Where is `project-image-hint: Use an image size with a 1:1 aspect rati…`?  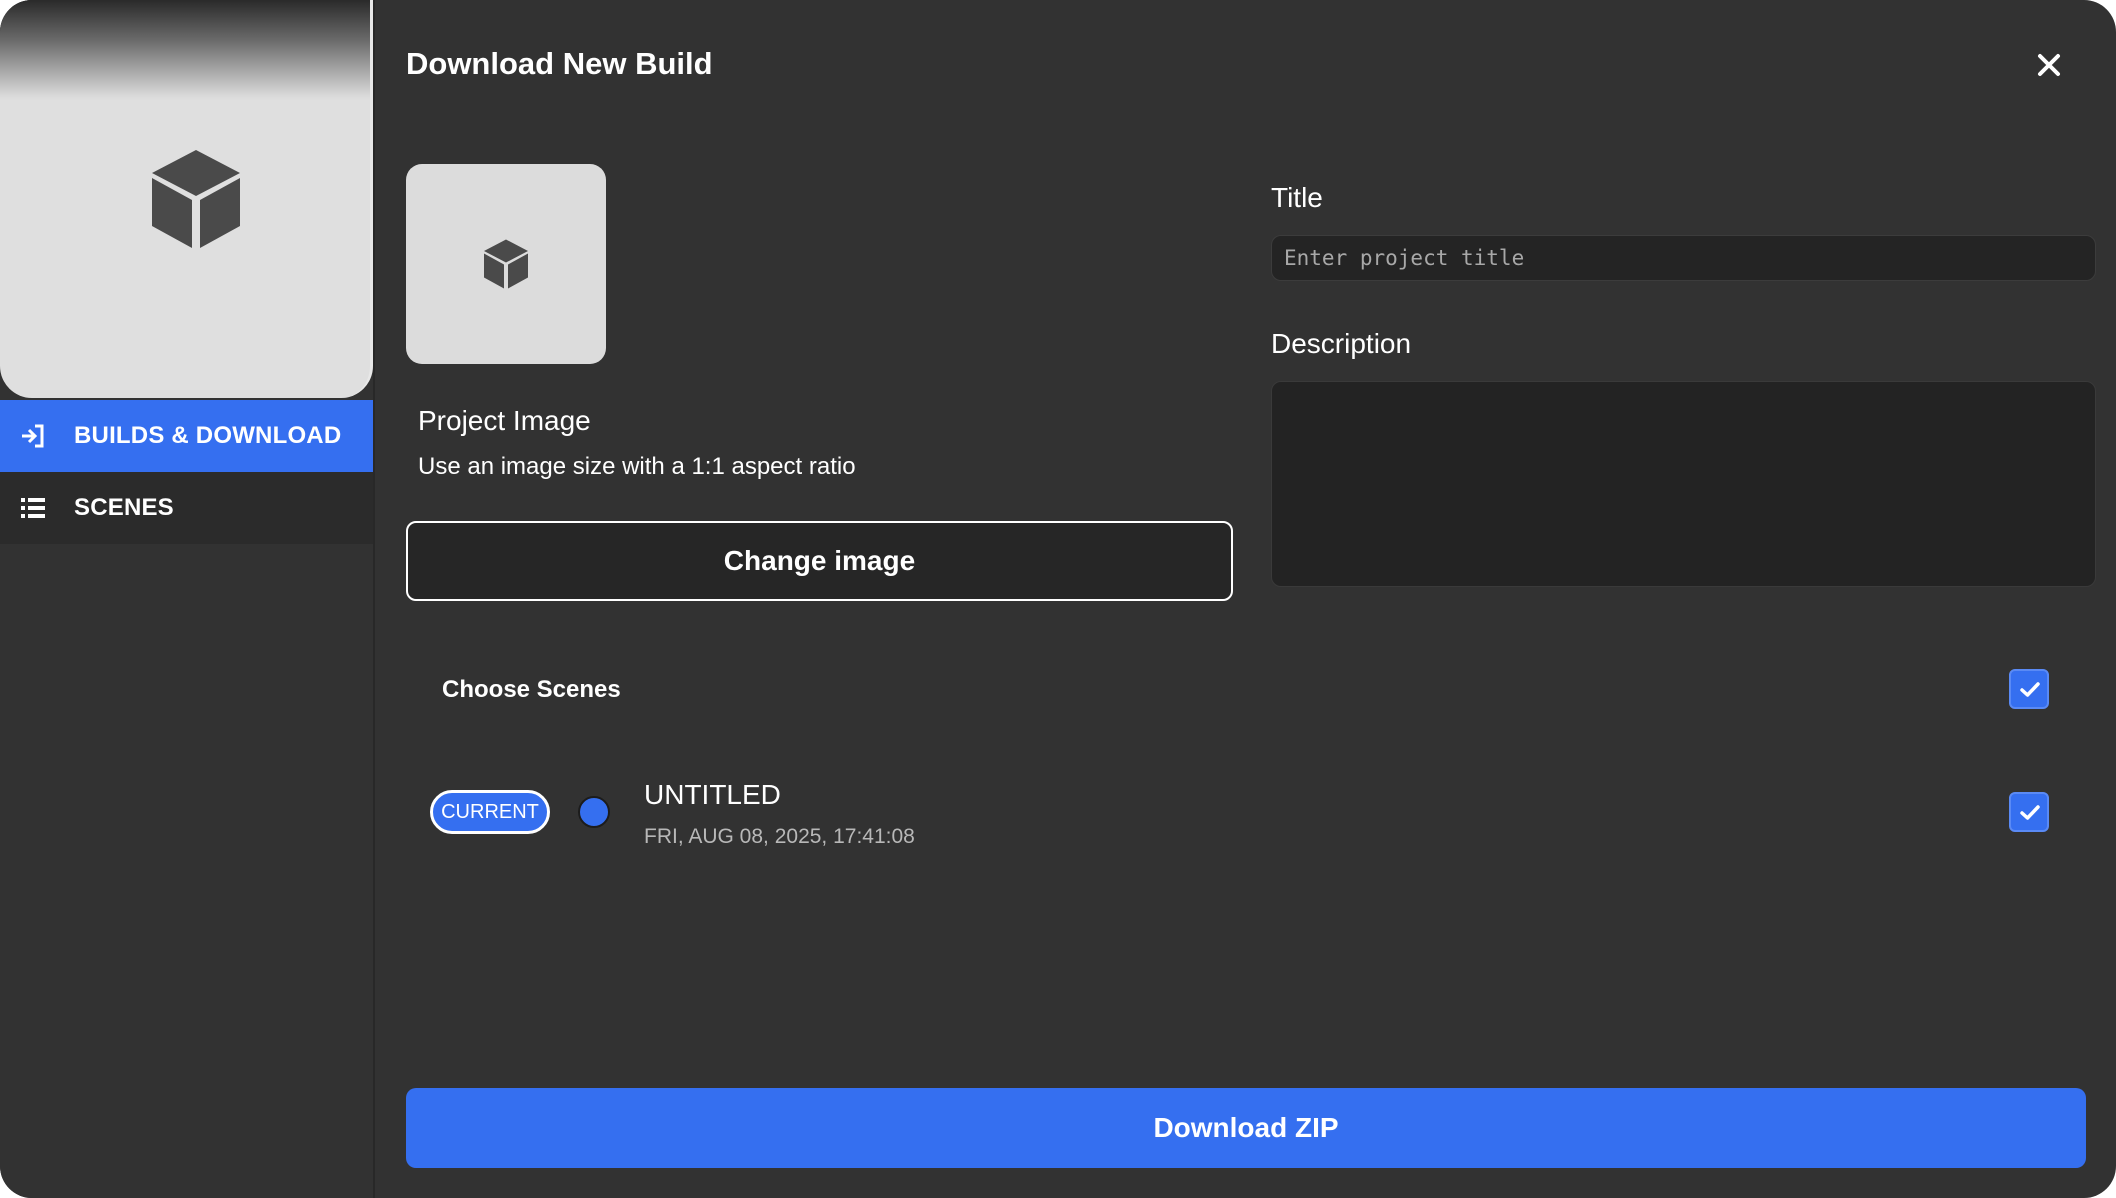 project-image-hint: Use an image size with a 1:1 aspect rati… is located at coordinates (637, 466).